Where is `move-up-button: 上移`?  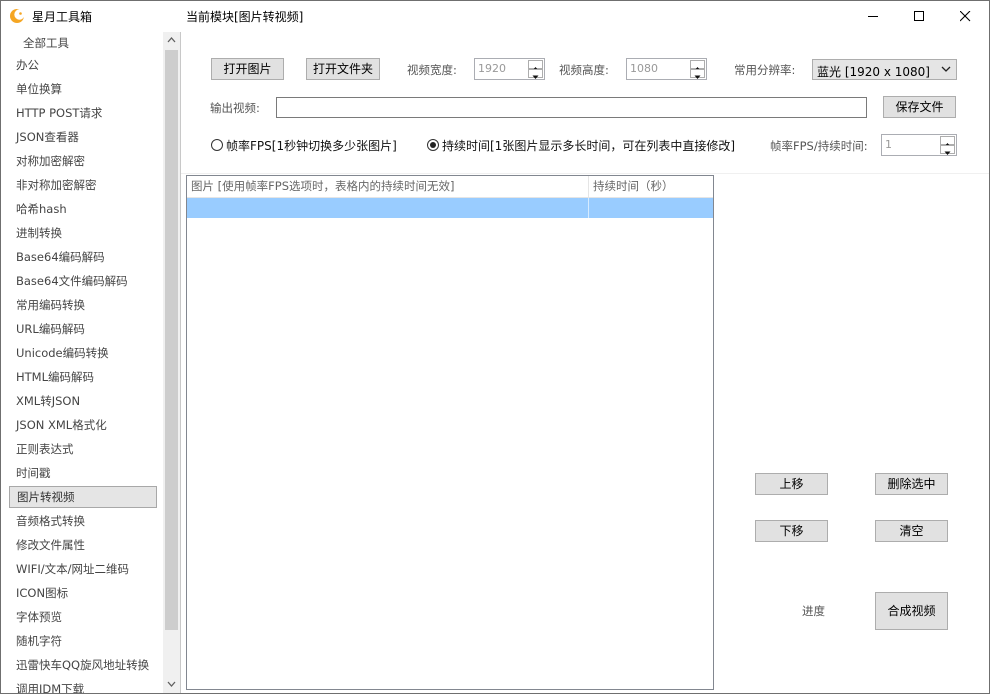 move-up-button: 上移 is located at coordinates (791, 484).